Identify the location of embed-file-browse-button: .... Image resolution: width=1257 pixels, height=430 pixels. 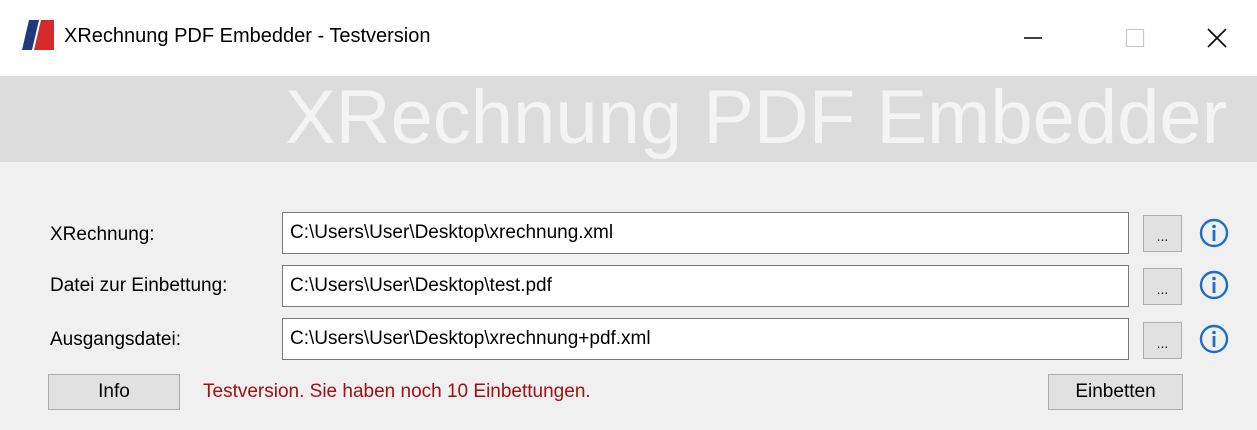
(1162, 286).